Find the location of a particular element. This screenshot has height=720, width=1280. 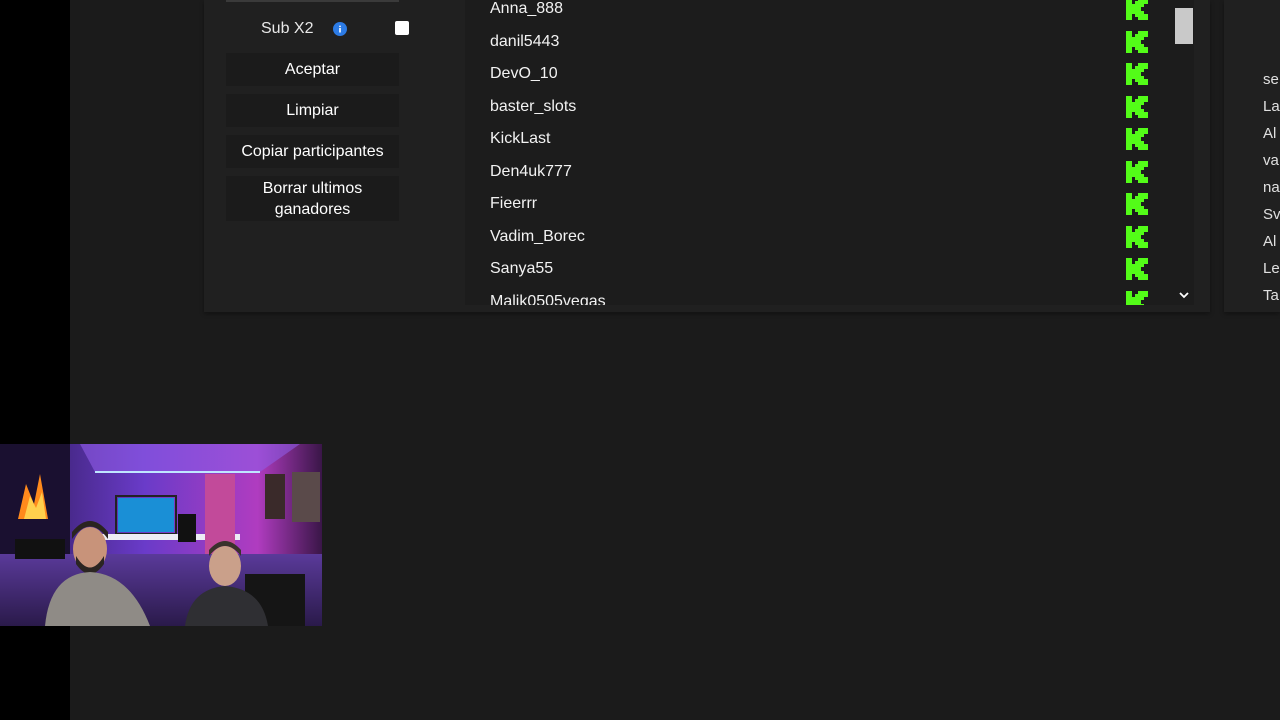

participant-row: Fieerrr is located at coordinates (819, 210).